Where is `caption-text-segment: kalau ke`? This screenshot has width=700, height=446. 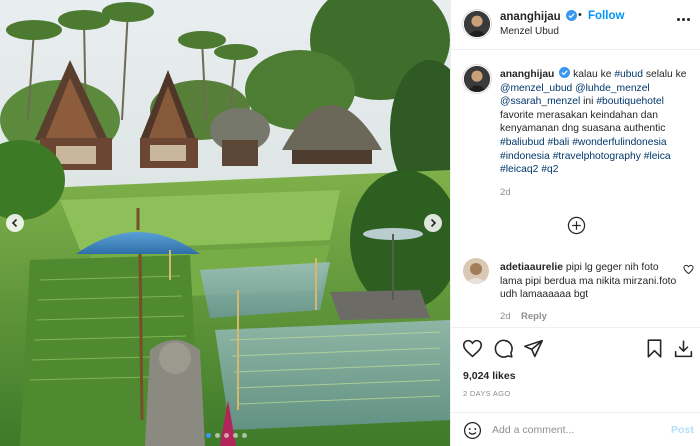 caption-text-segment: kalau ke is located at coordinates (594, 74).